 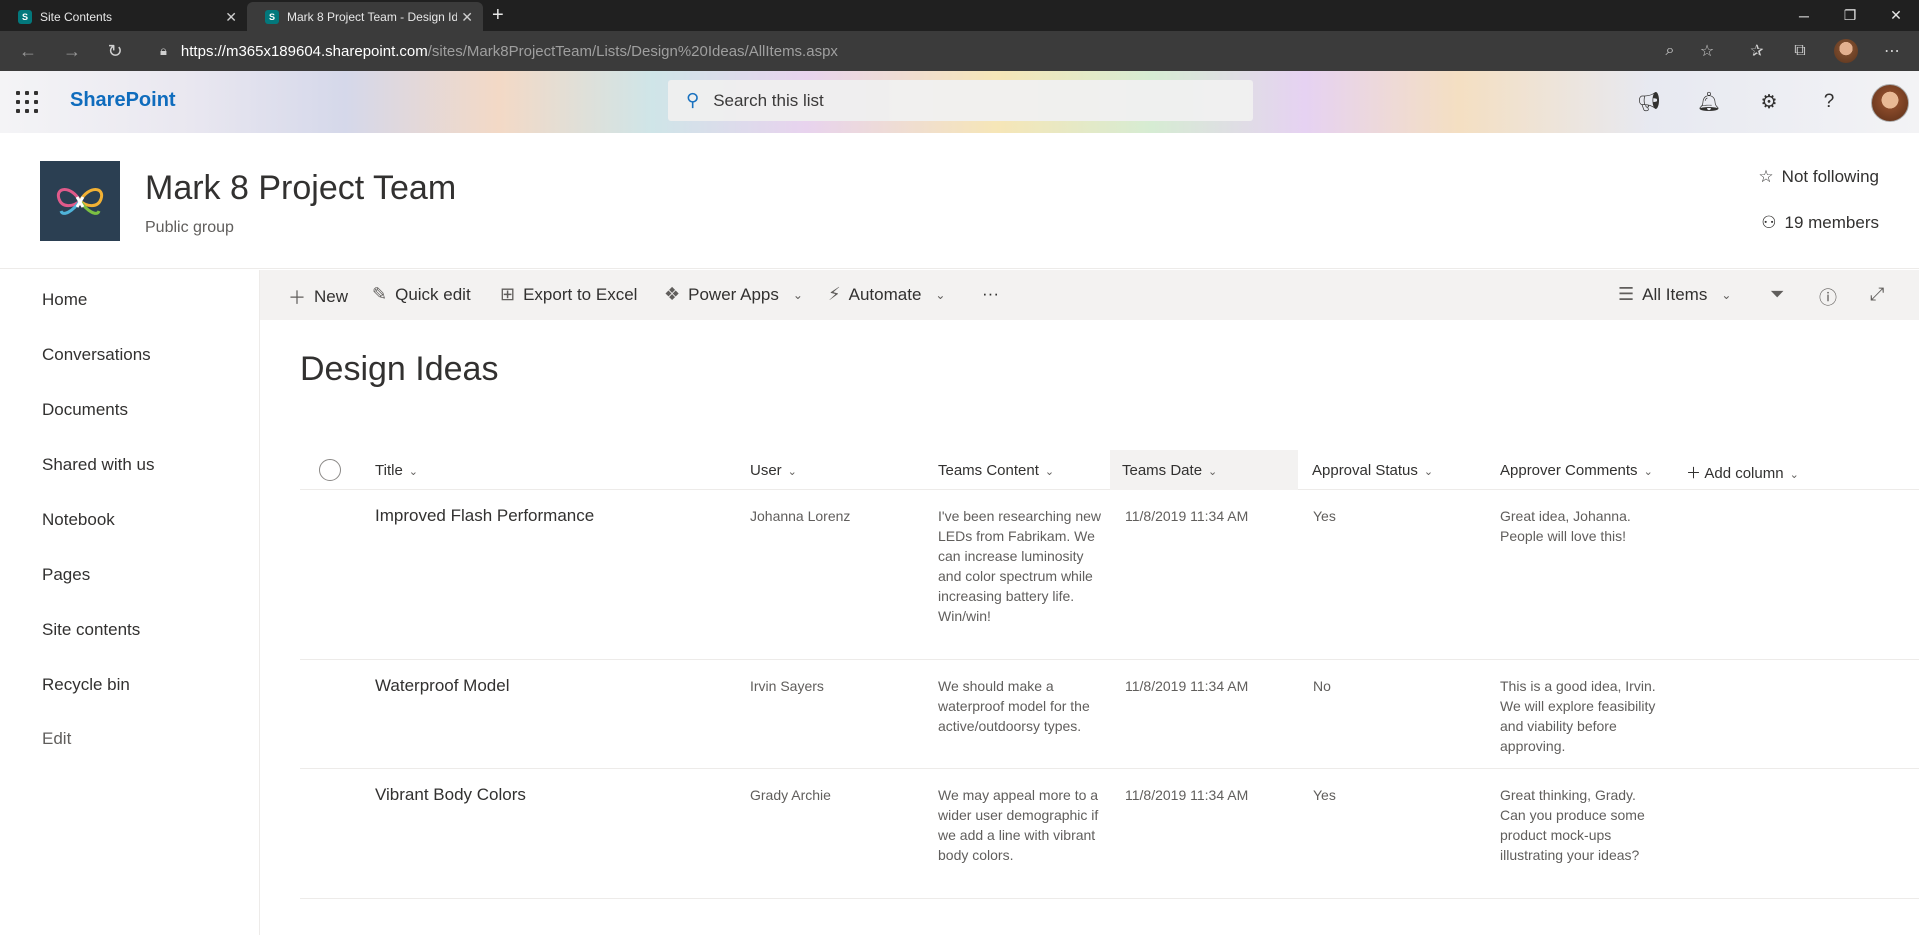 What do you see at coordinates (189, 227) in the screenshot?
I see `site-subtitle: Public group` at bounding box center [189, 227].